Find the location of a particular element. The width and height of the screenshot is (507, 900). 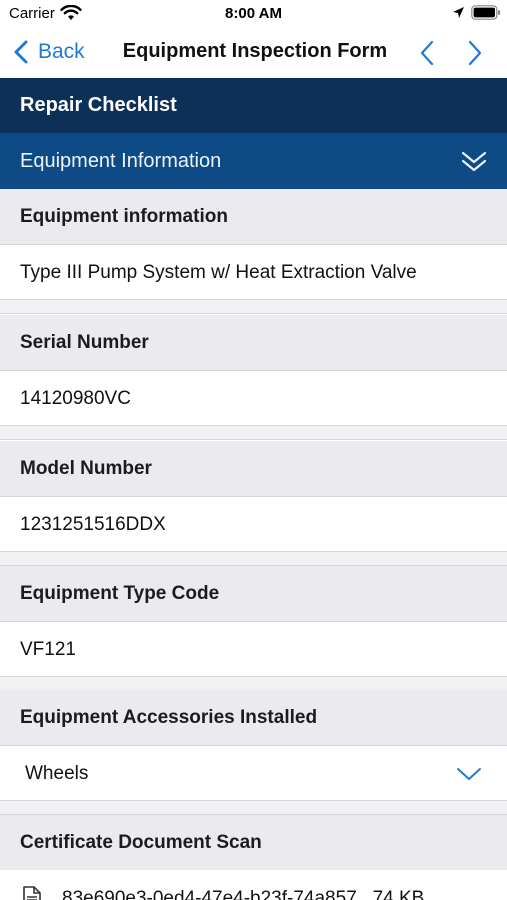

location-arrow-icon is located at coordinates (458, 12).